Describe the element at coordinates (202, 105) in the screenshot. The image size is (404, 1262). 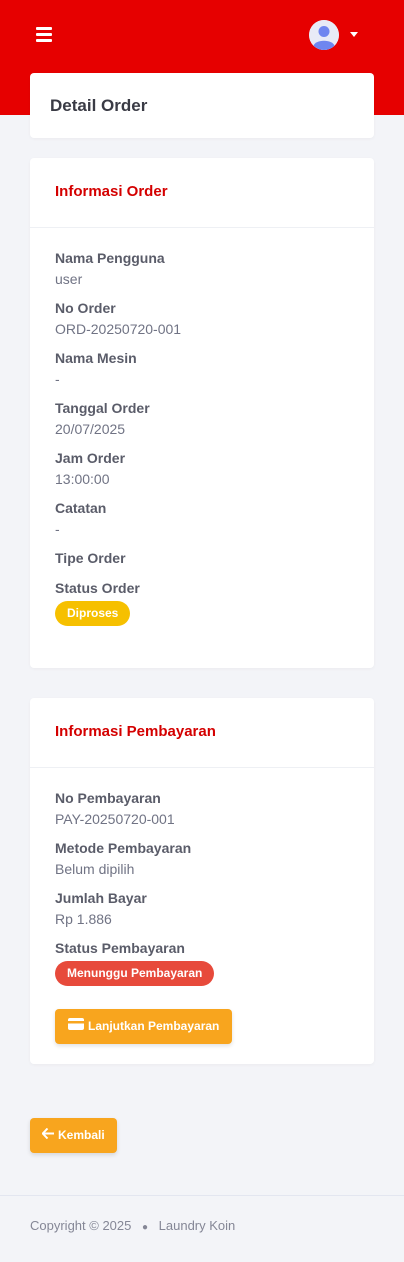
I see `page-title-card: Detail Order` at that location.